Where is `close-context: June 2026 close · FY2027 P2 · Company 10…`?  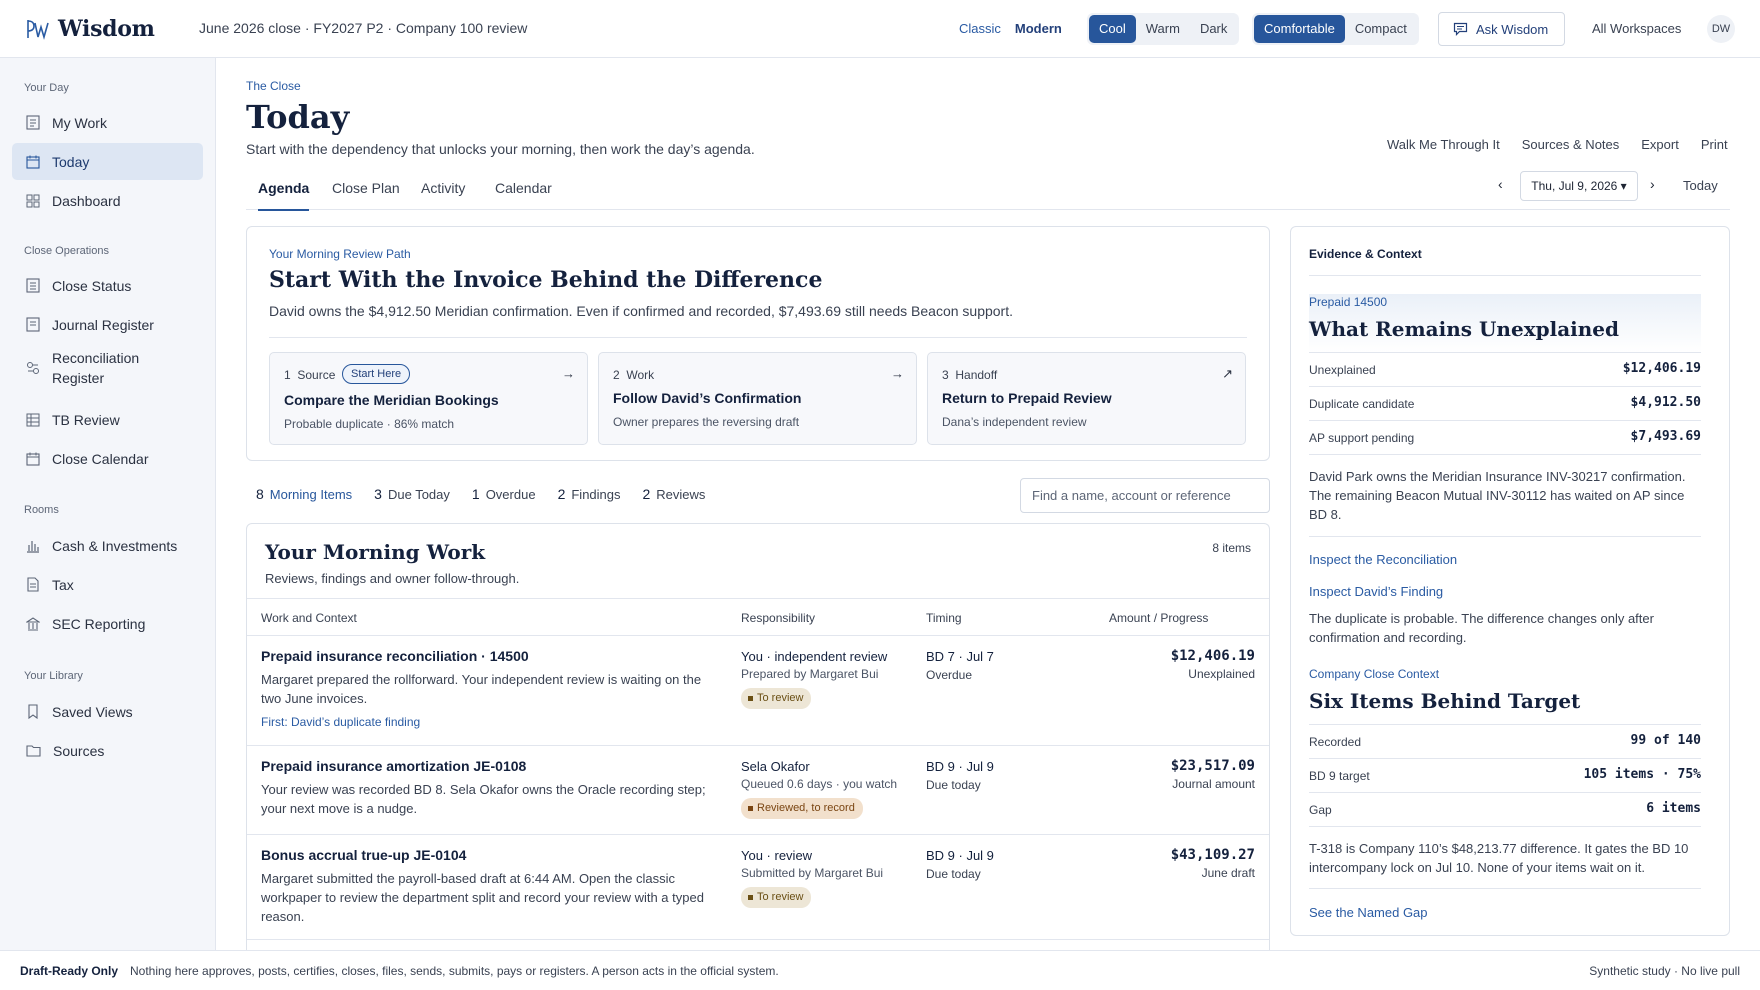
close-context: June 2026 close · FY2027 P2 · Company 10… is located at coordinates (363, 28).